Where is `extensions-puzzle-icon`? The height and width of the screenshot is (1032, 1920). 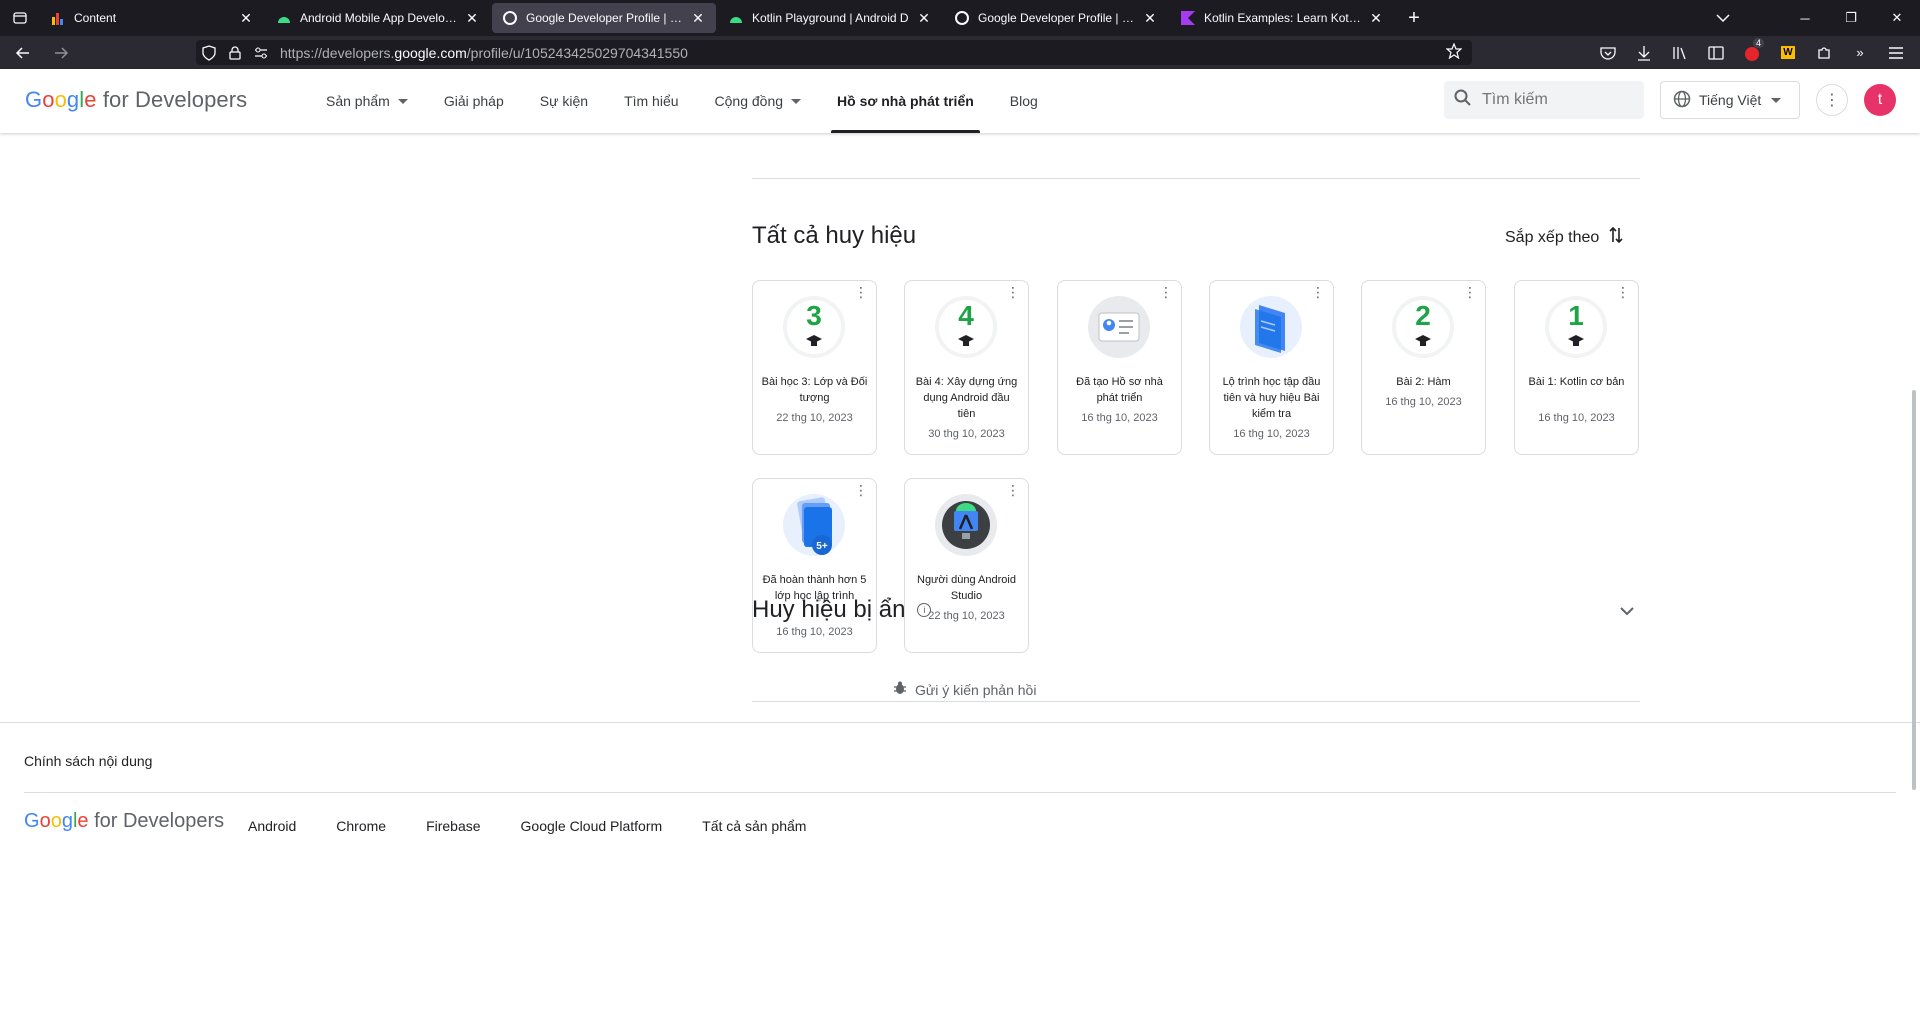 extensions-puzzle-icon is located at coordinates (1824, 52).